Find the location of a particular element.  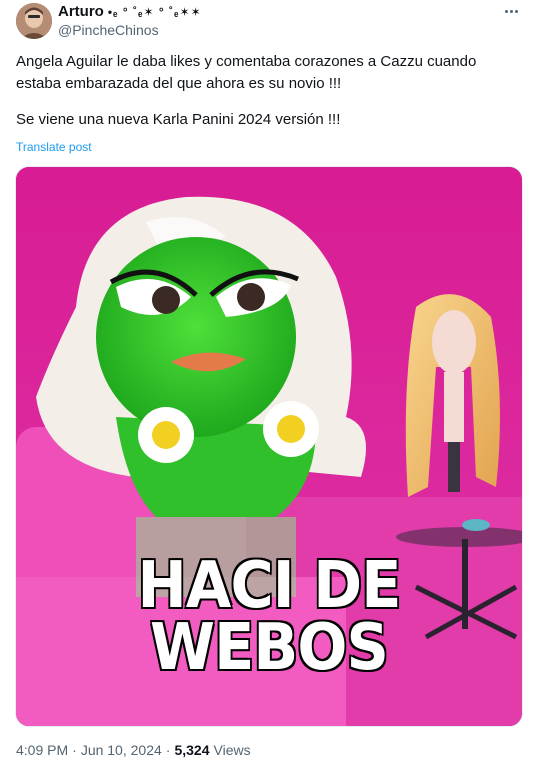

views-count: 5,324 is located at coordinates (192, 750).